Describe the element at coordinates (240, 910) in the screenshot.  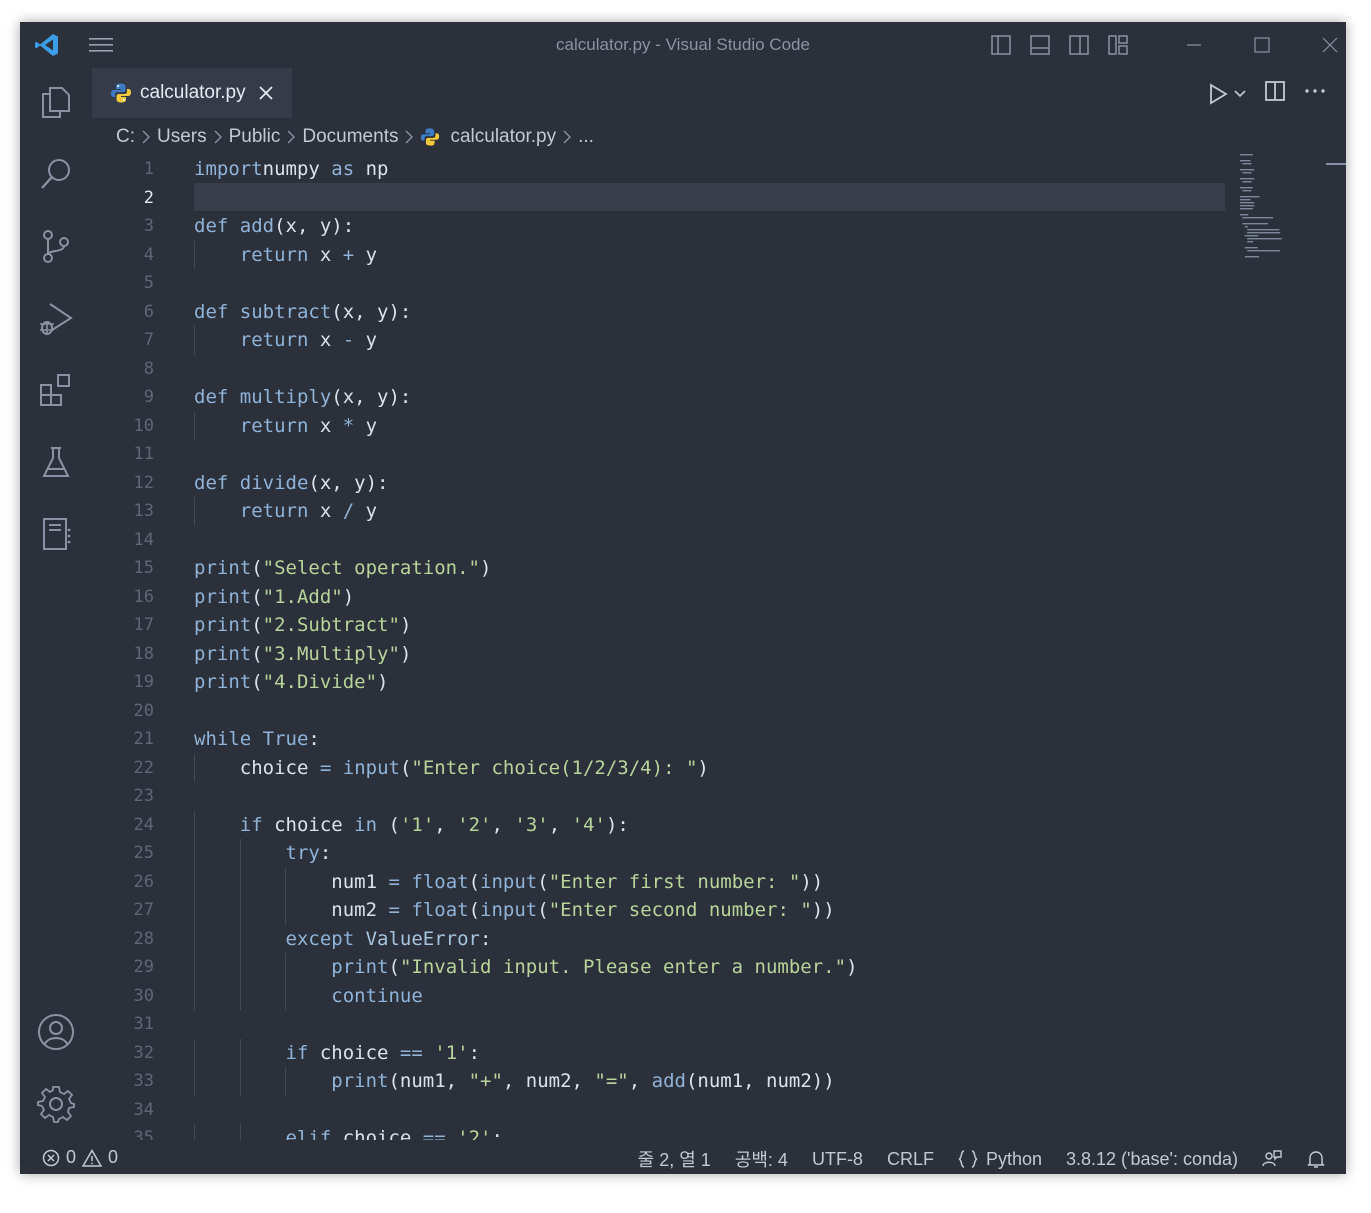
I see `indent-guide` at that location.